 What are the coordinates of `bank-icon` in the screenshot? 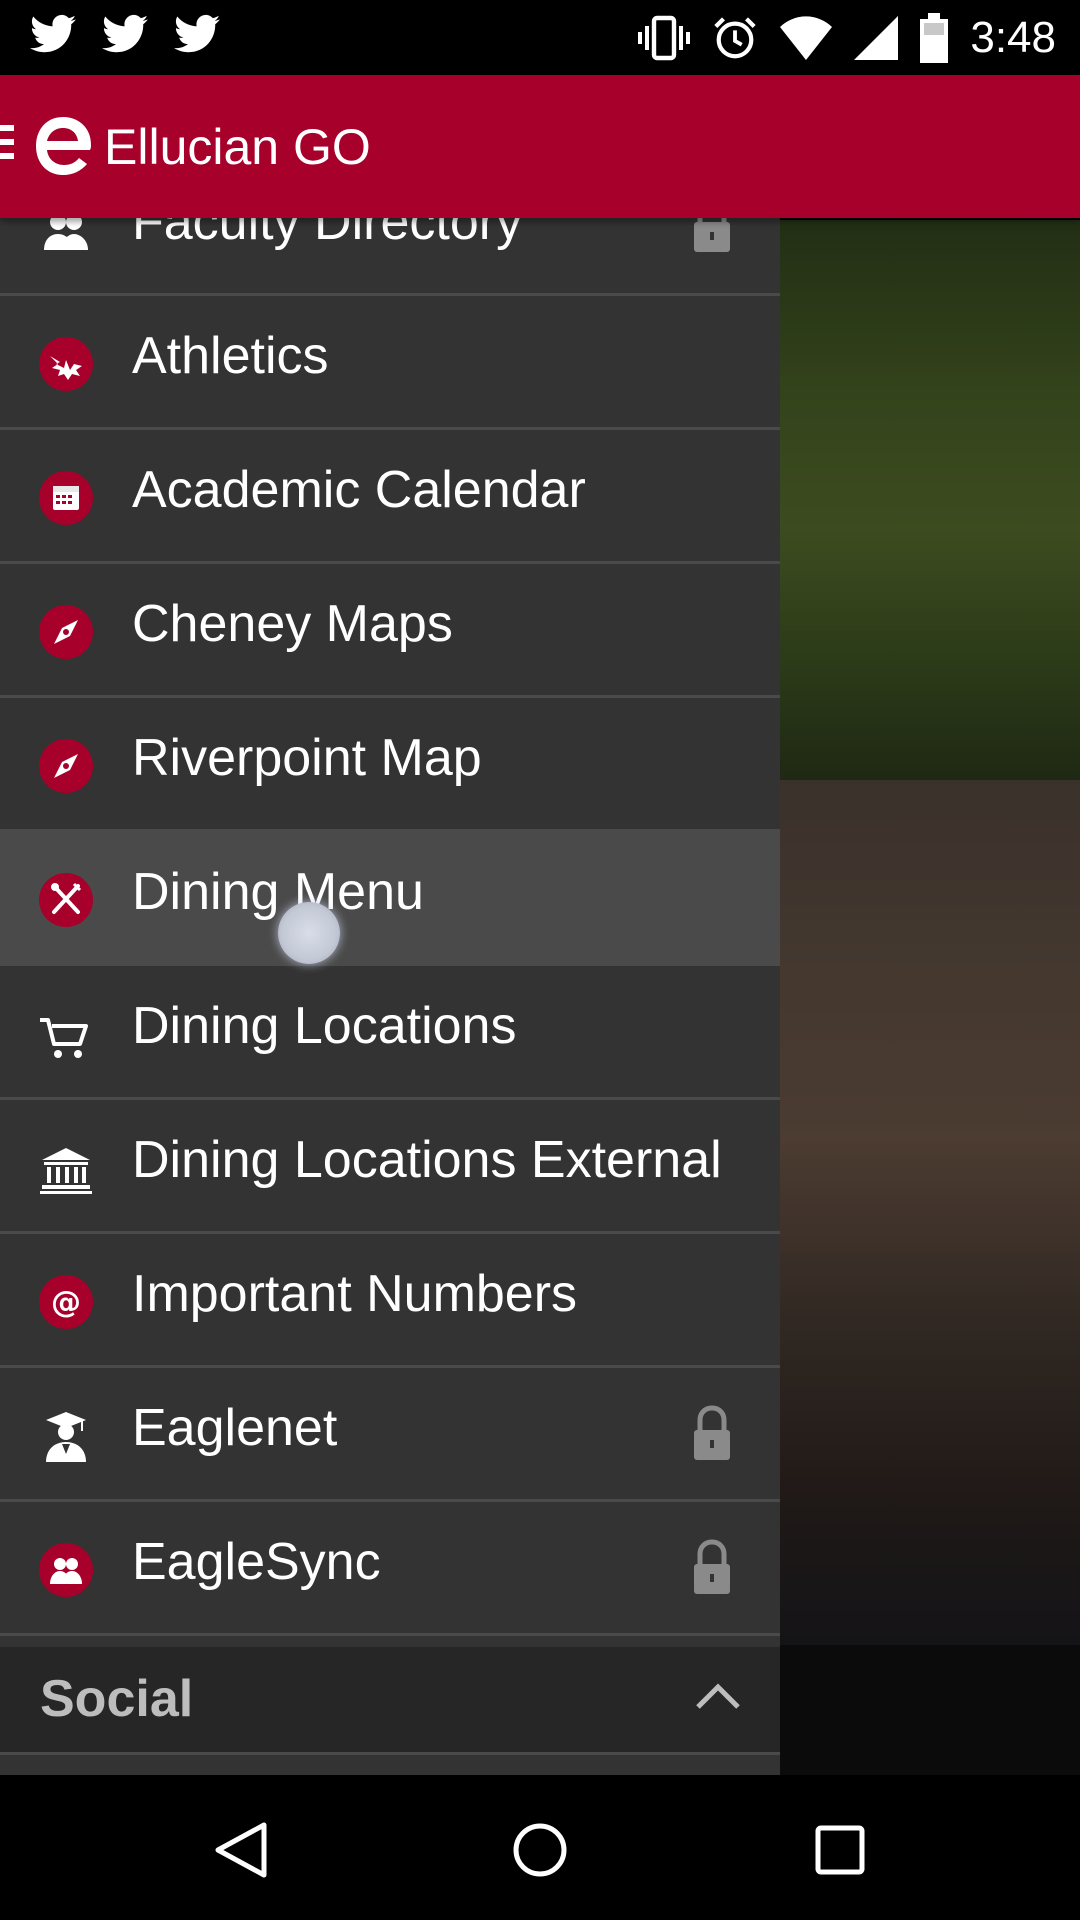 It's located at (66, 1171).